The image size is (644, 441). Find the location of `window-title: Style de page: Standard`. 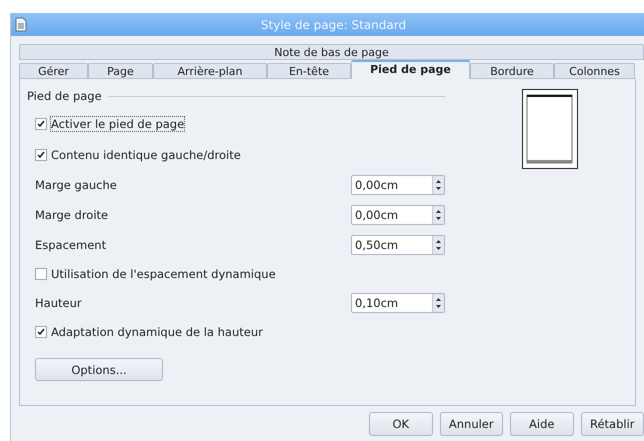

window-title: Style de page: Standard is located at coordinates (334, 25).